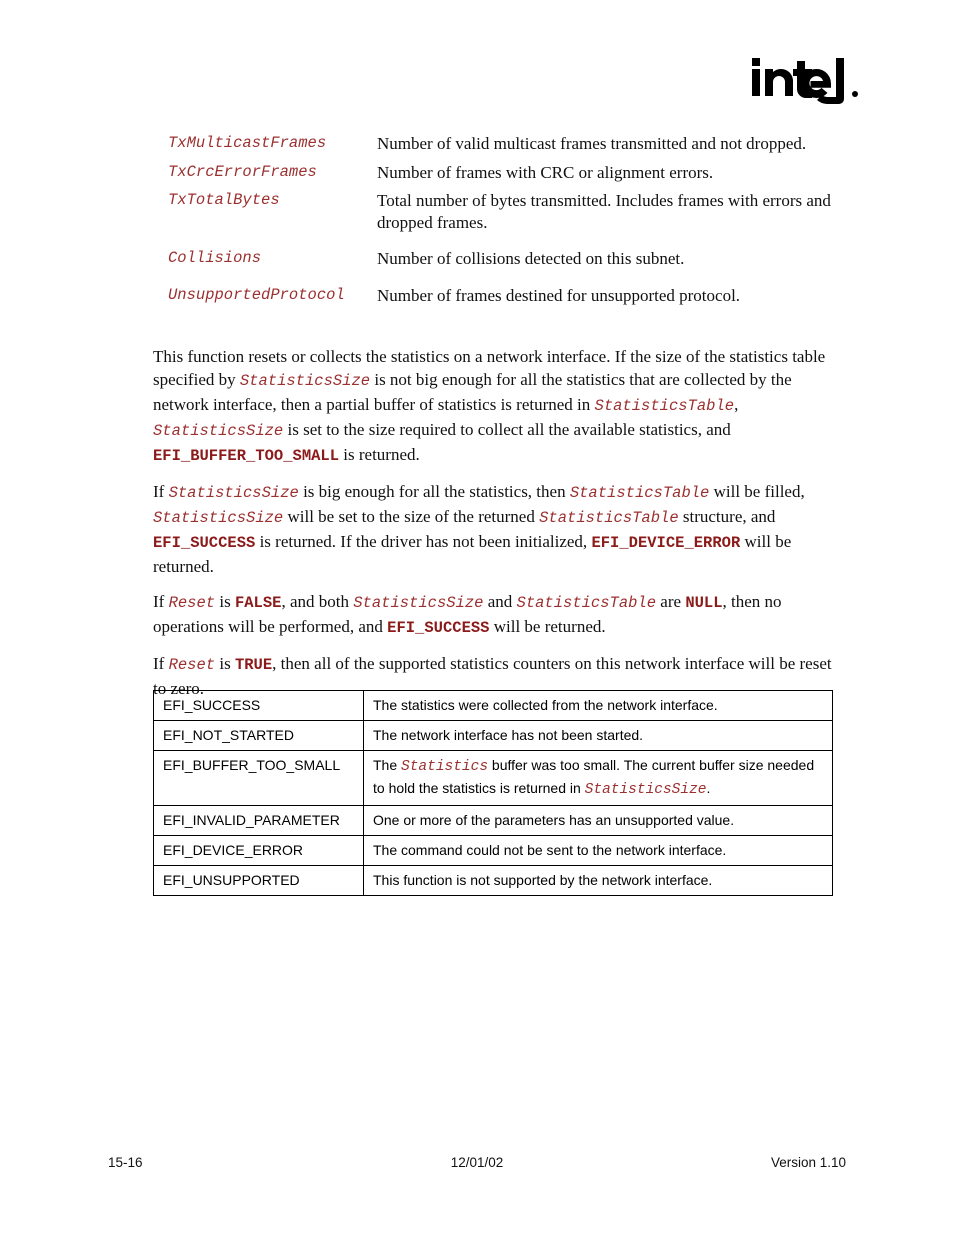 This screenshot has width=954, height=1235. Describe the element at coordinates (258, 735) in the screenshot. I see `status-code-cell: EFI_NOT_STARTED` at that location.